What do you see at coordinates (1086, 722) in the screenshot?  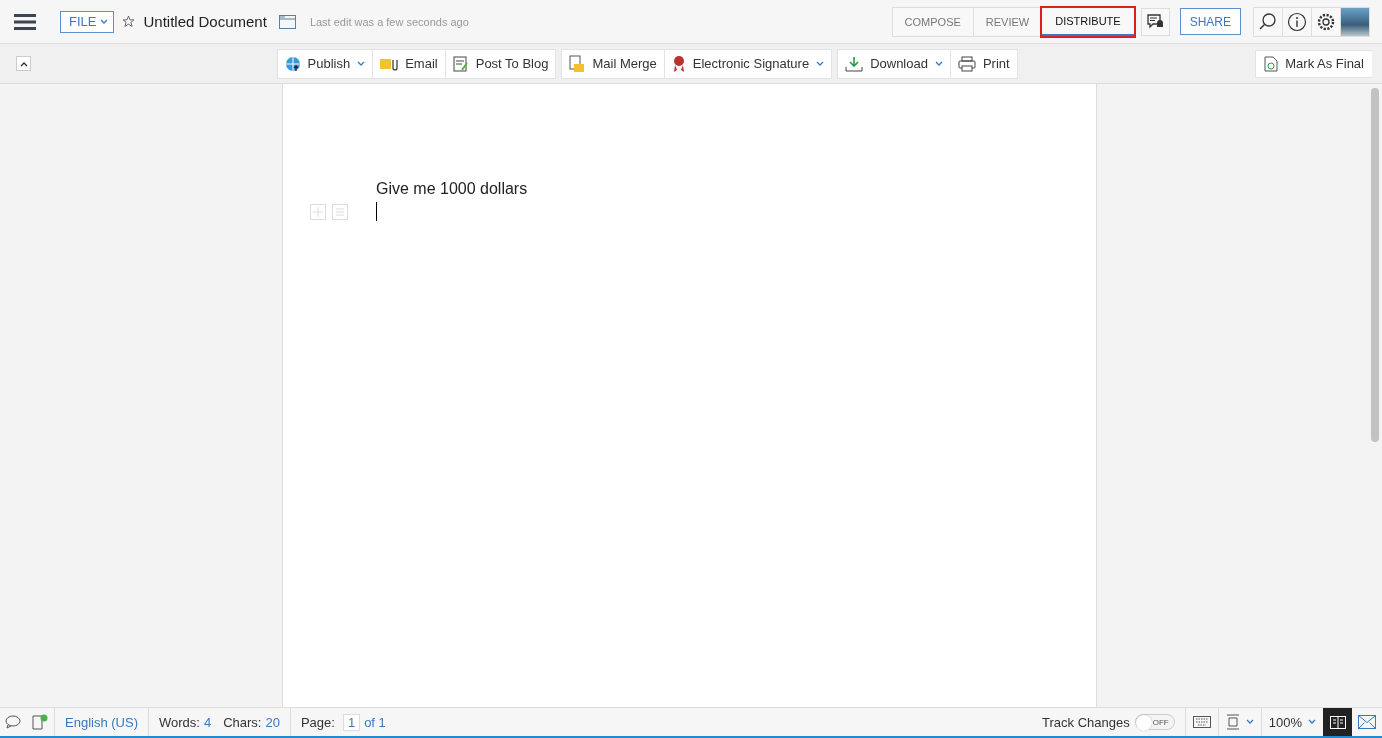 I see `track-changes-label: Track Changes` at bounding box center [1086, 722].